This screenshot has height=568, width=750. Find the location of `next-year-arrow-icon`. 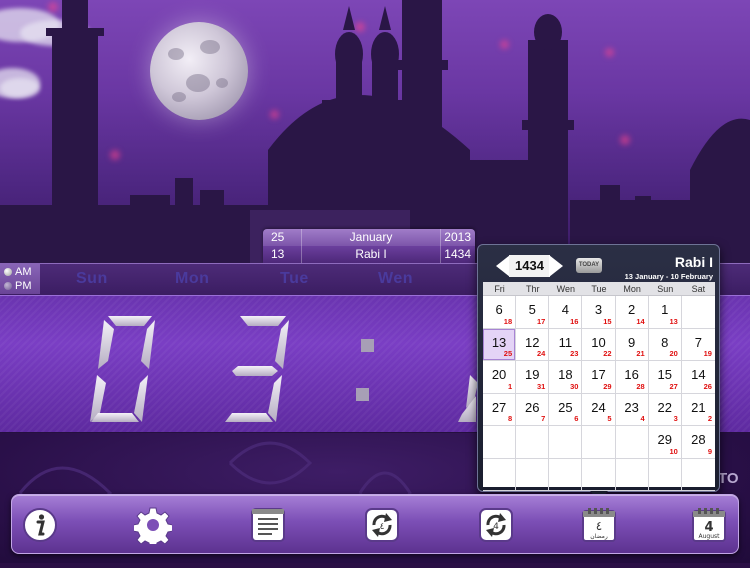

next-year-arrow-icon is located at coordinates (555, 266).